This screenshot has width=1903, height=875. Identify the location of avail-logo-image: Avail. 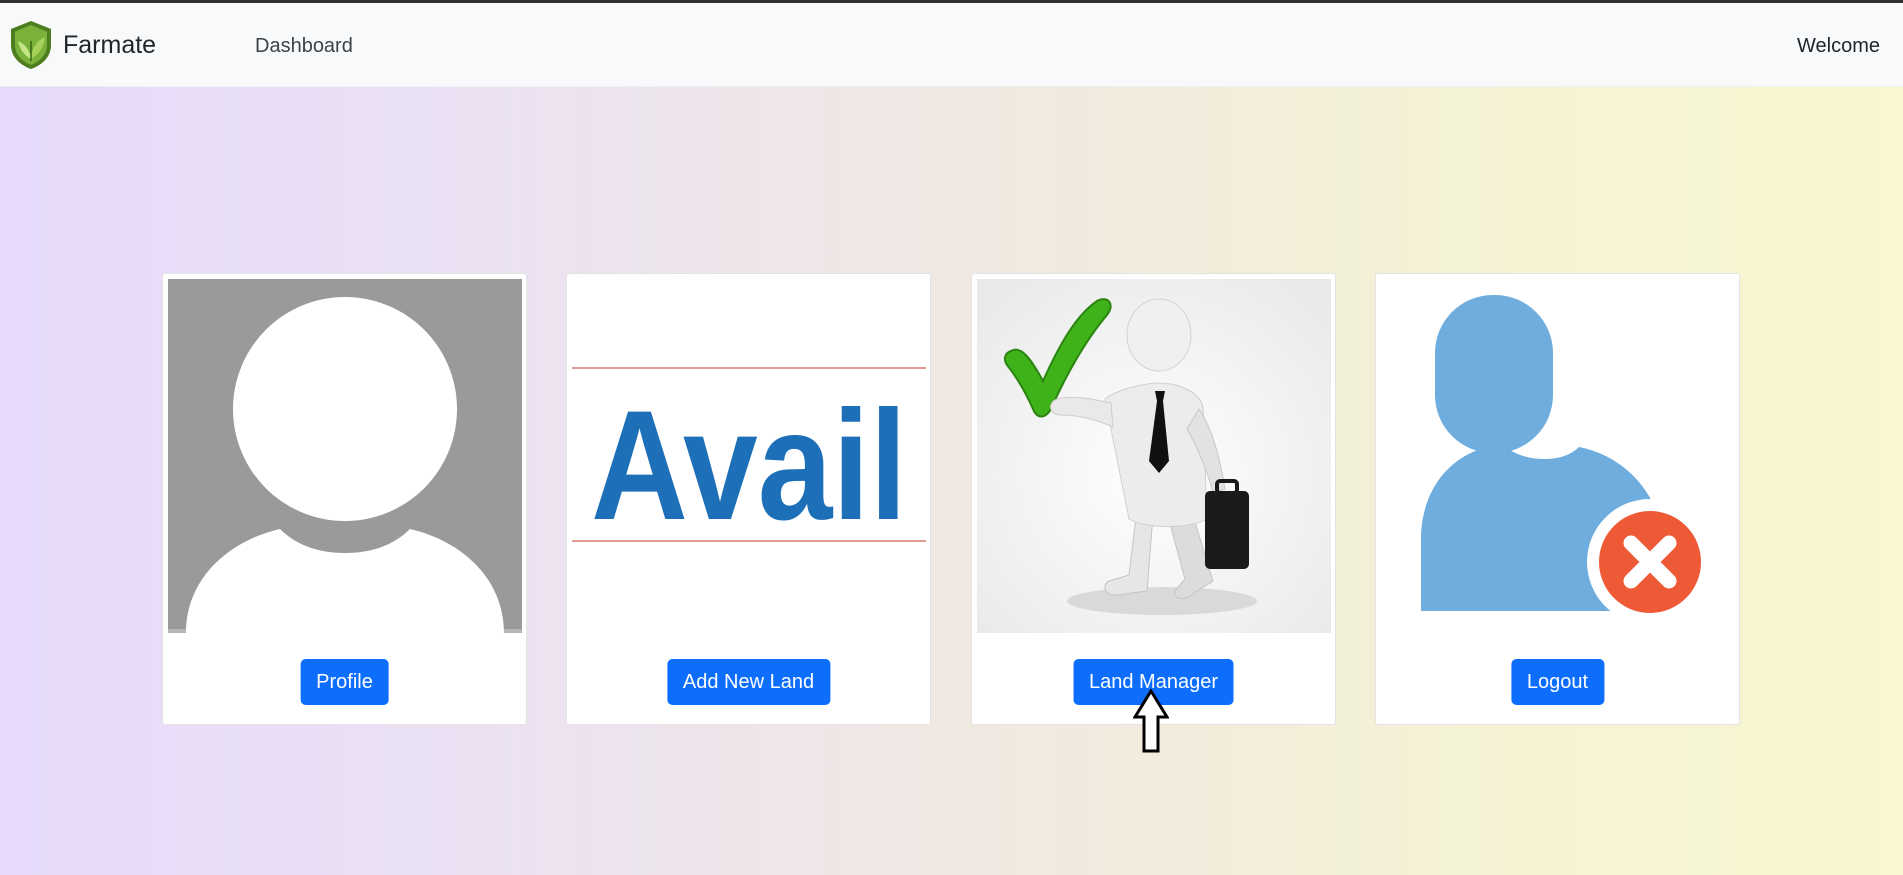
(749, 456).